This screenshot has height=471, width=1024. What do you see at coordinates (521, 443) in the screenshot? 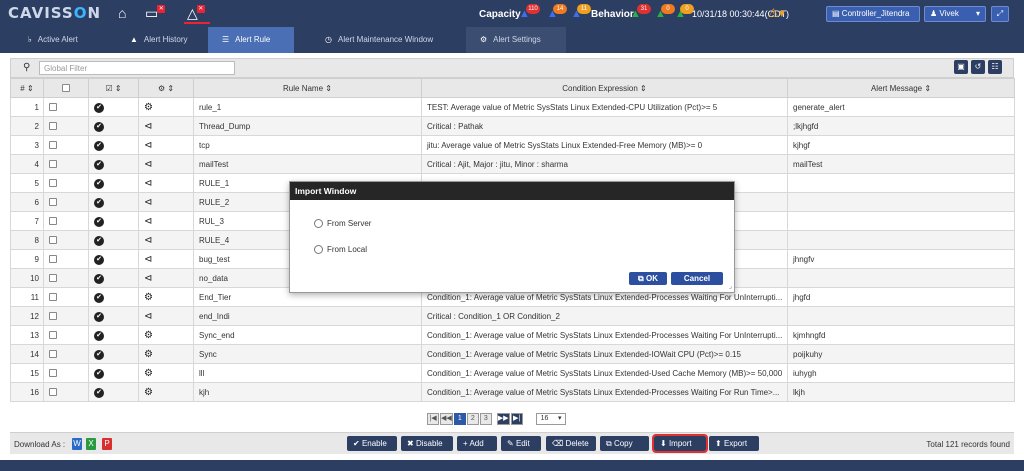
I see `edit-button: ✎ Edit` at bounding box center [521, 443].